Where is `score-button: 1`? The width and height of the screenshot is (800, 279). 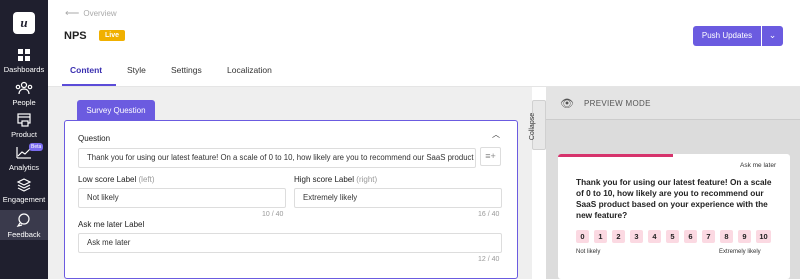
score-button: 1 is located at coordinates (600, 236).